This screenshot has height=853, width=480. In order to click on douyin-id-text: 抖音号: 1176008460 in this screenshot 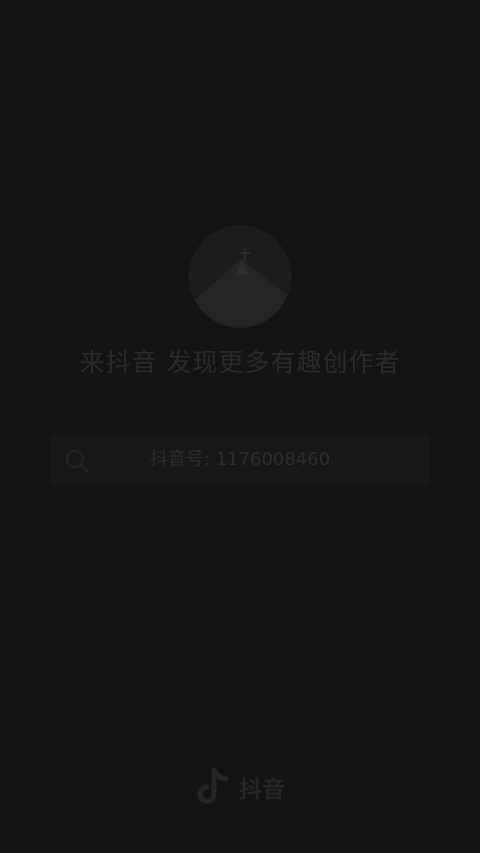, I will do `click(240, 459)`.